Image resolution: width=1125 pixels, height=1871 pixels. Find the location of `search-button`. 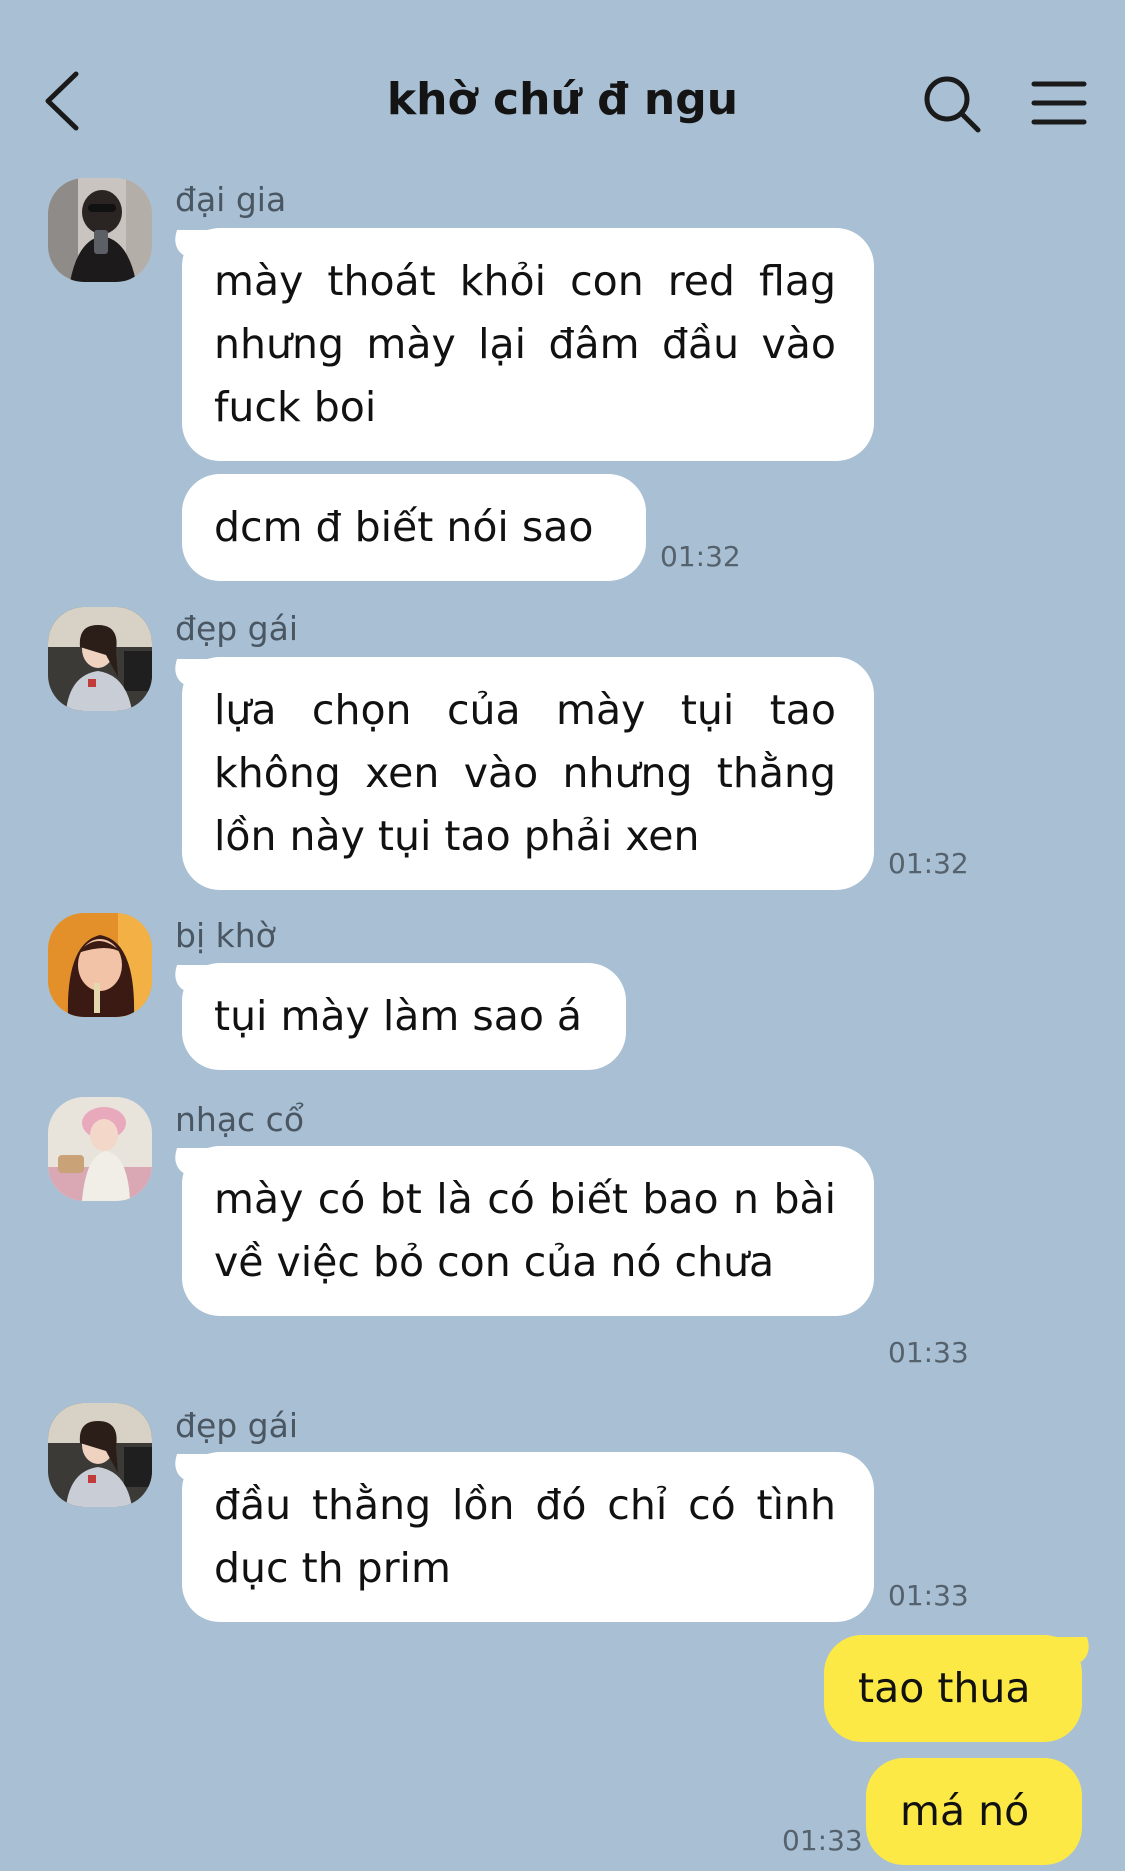

search-button is located at coordinates (952, 104).